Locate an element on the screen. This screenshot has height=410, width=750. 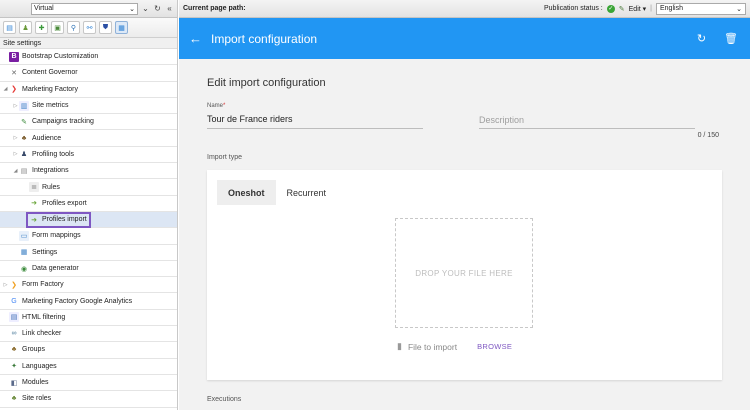
section-label: Site settings is located at coordinates (88, 43).